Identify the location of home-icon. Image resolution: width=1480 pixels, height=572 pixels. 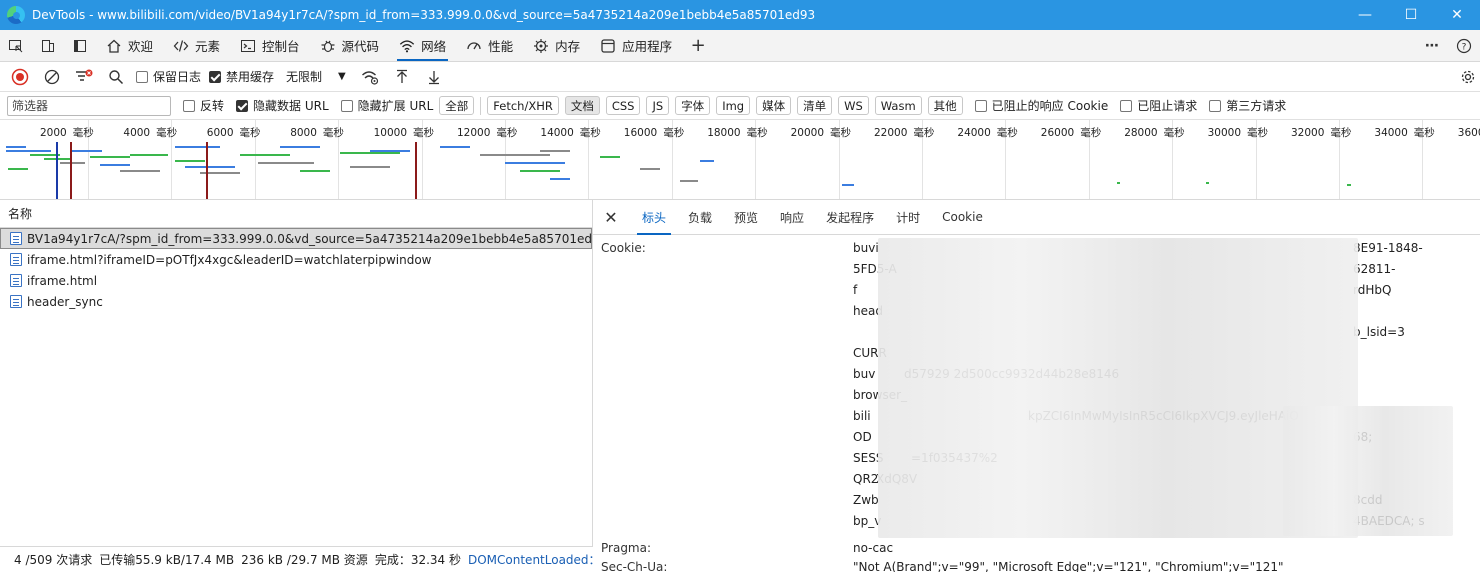
(114, 46).